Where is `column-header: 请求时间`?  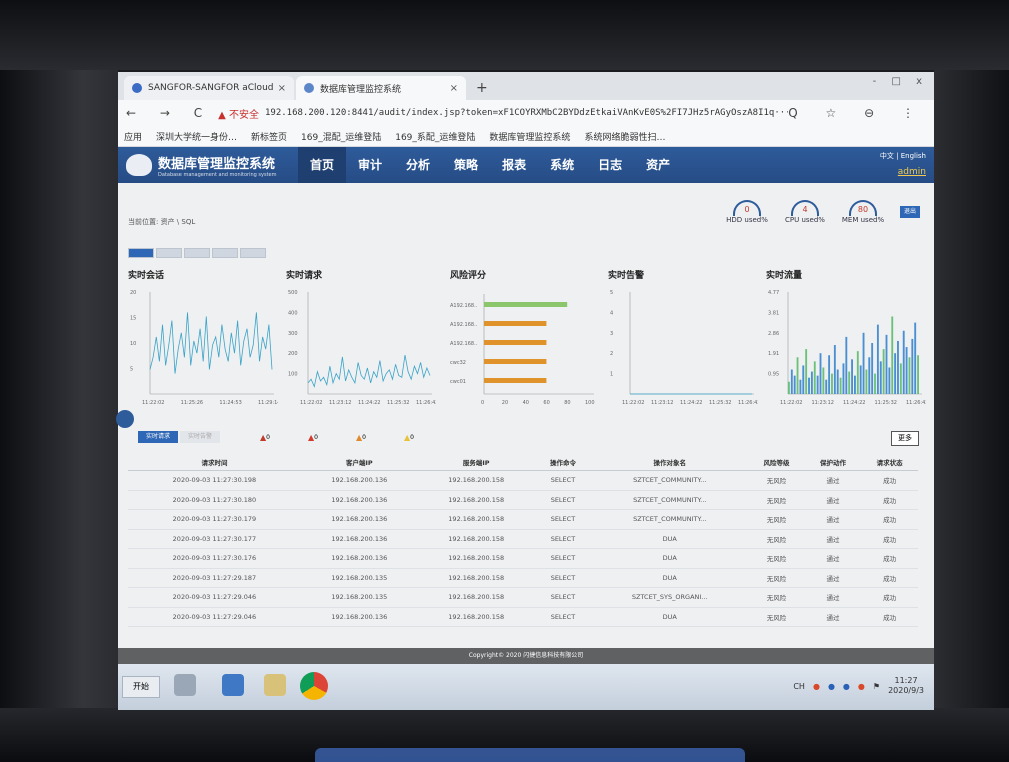
column-header: 请求时间 is located at coordinates (214, 462).